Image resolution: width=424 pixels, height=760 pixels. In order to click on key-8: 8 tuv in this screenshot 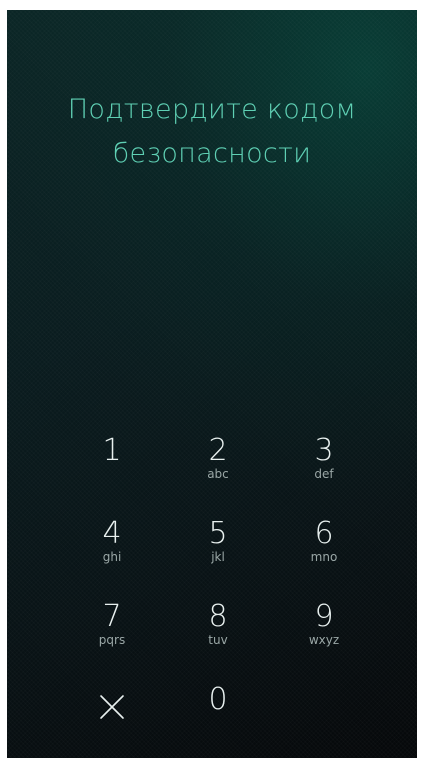, I will do `click(218, 637)`.